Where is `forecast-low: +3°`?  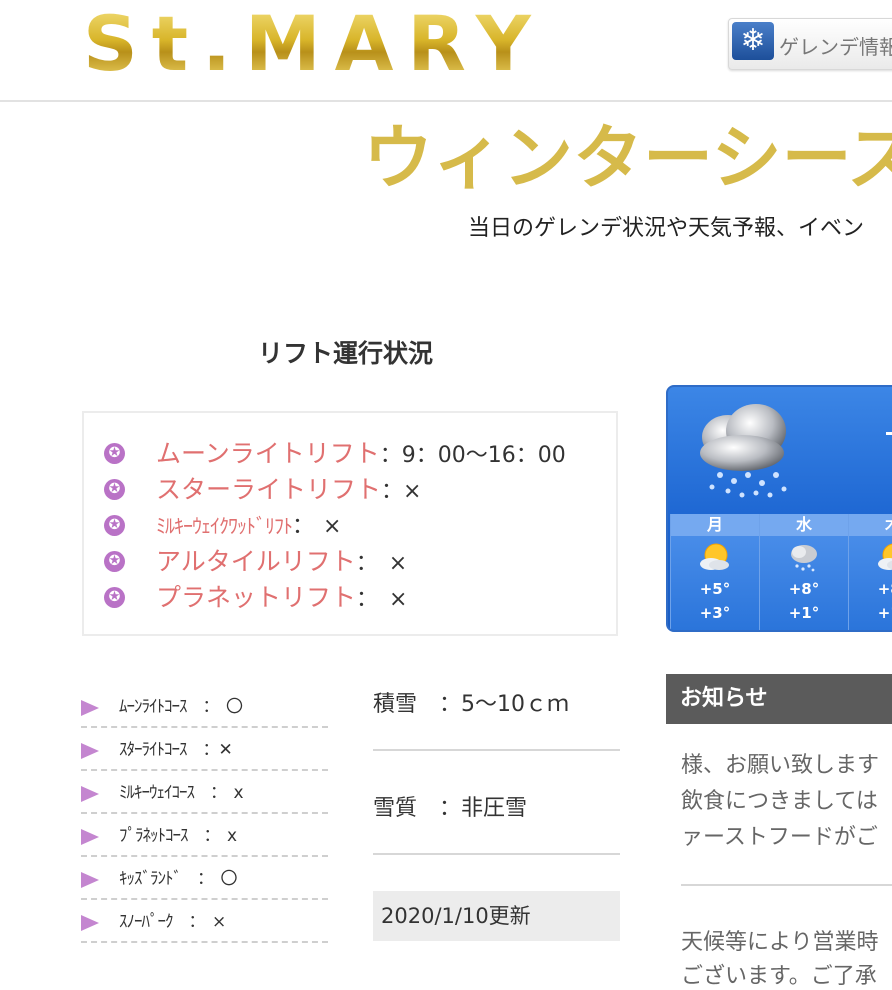
forecast-low: +3° is located at coordinates (715, 613).